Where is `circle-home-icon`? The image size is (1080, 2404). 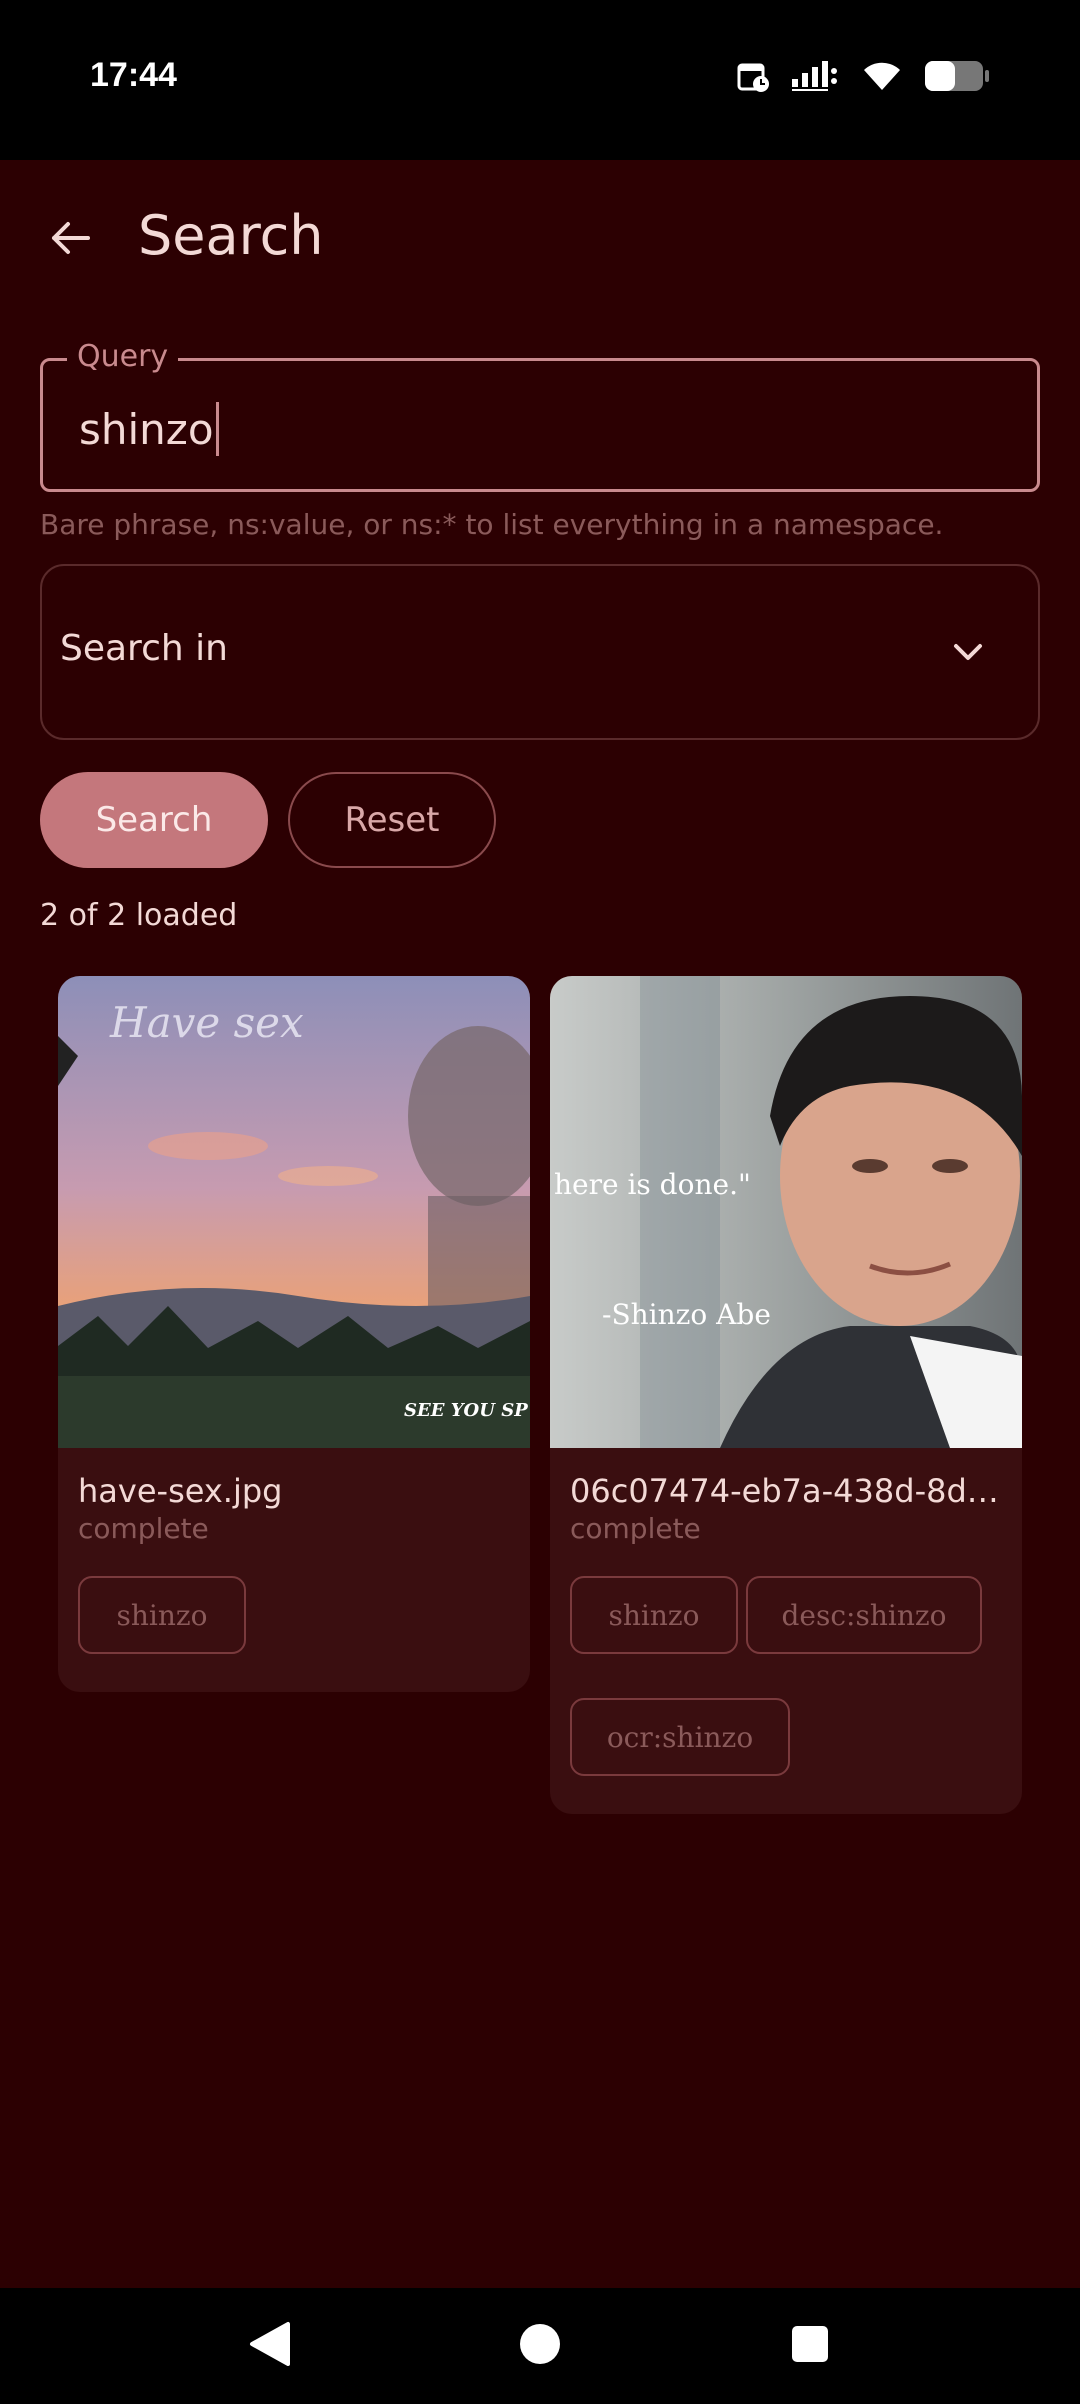
circle-home-icon is located at coordinates (540, 2346).